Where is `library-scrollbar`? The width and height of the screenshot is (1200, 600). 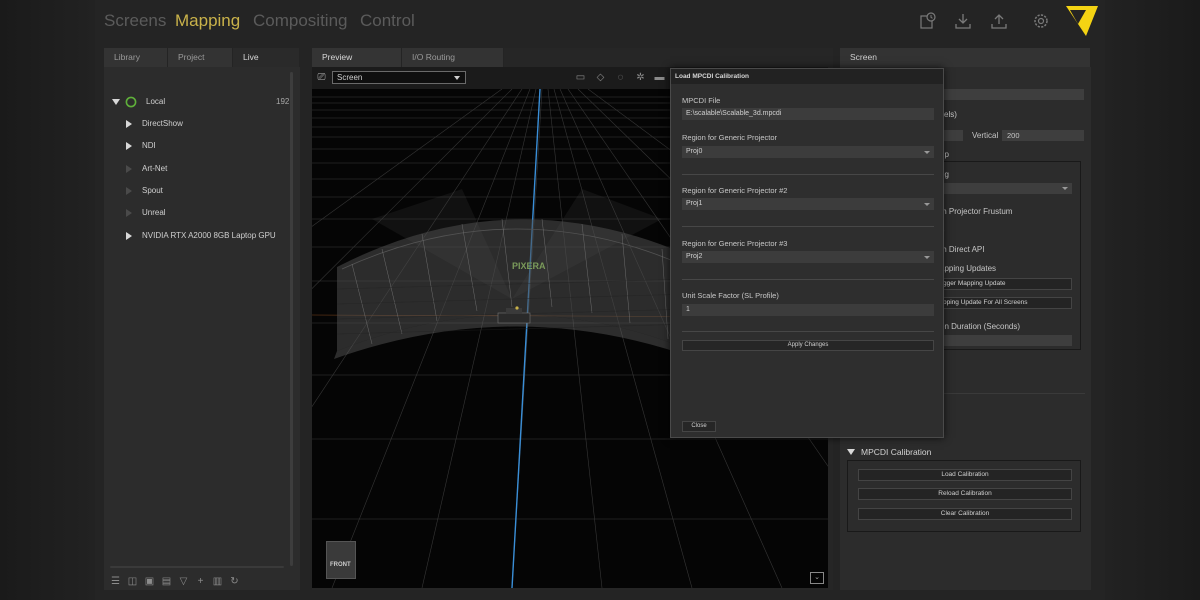 library-scrollbar is located at coordinates (291, 319).